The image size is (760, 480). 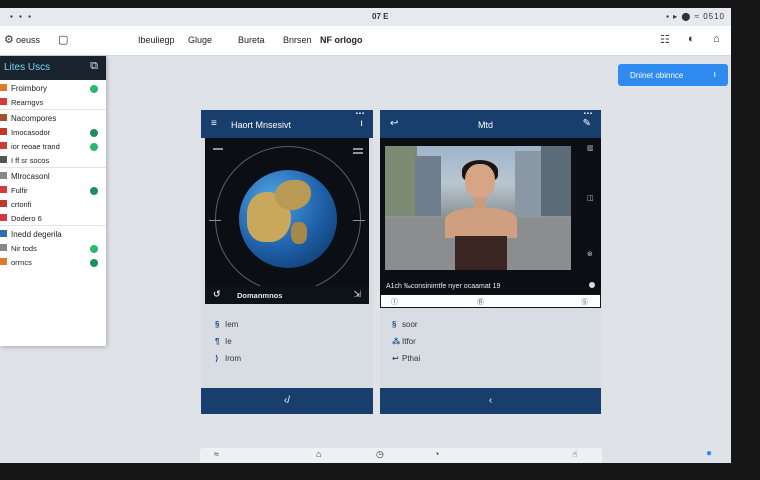 What do you see at coordinates (53, 89) in the screenshot?
I see `sidebar-item: Froimbory` at bounding box center [53, 89].